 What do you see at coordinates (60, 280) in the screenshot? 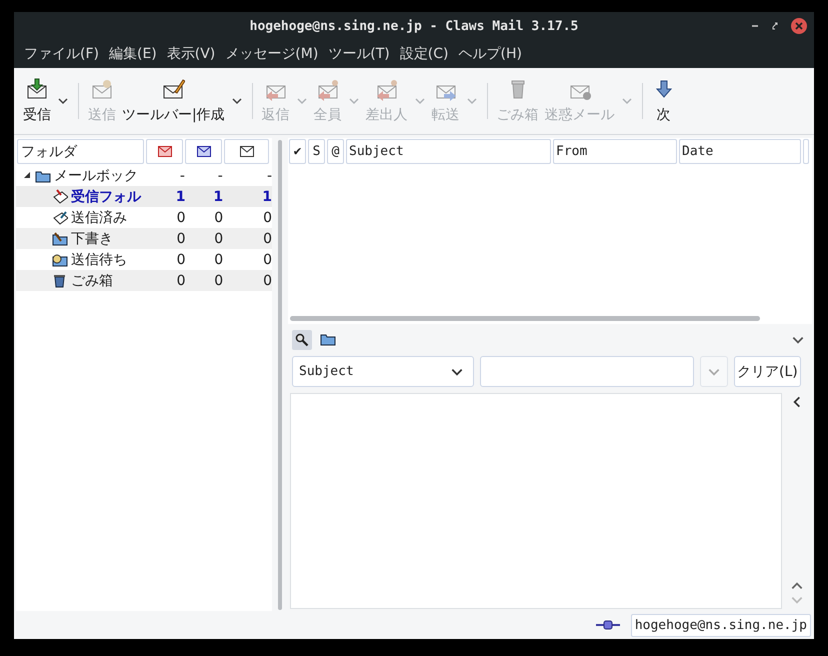
I see `trash-icon` at bounding box center [60, 280].